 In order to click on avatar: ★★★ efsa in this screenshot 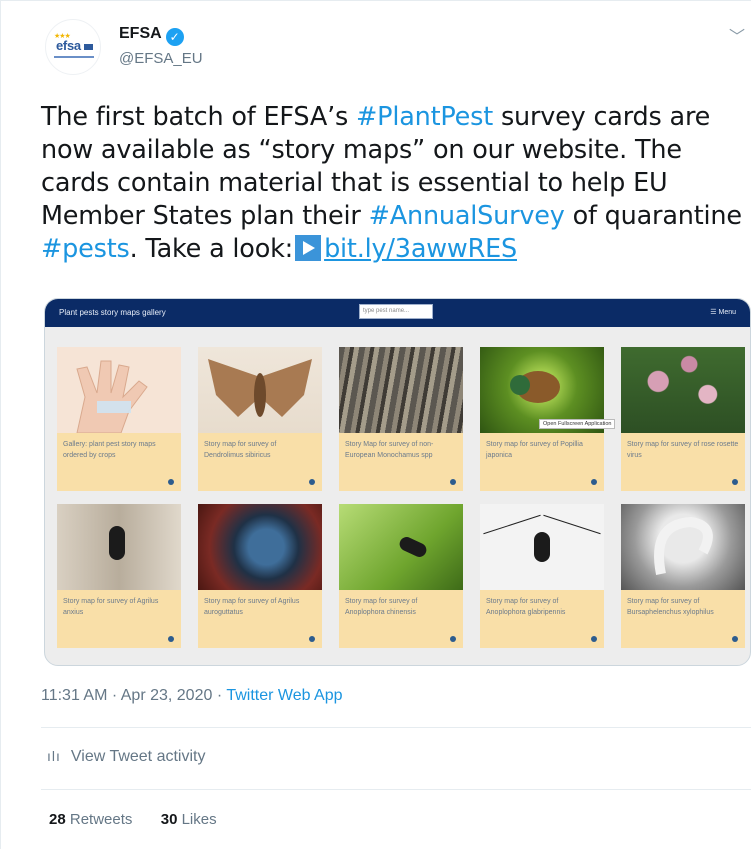, I will do `click(73, 47)`.